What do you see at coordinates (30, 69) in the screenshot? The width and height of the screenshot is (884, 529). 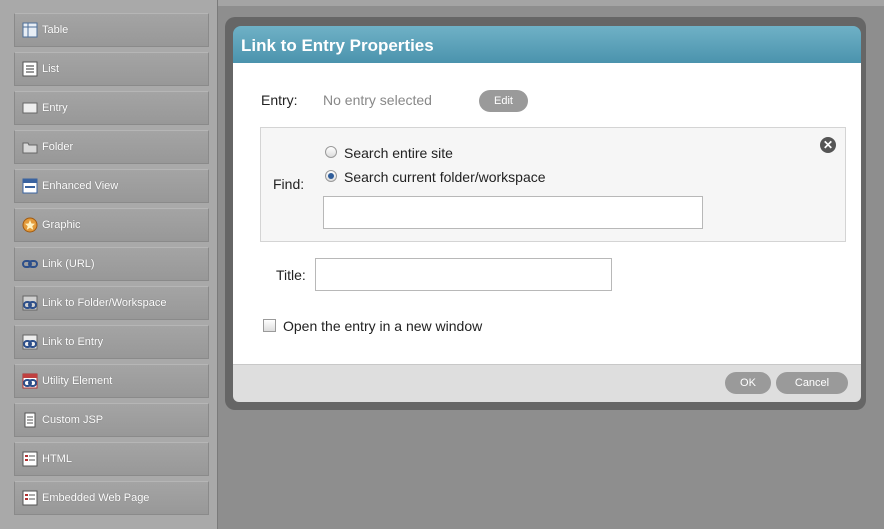 I see `list-icon` at bounding box center [30, 69].